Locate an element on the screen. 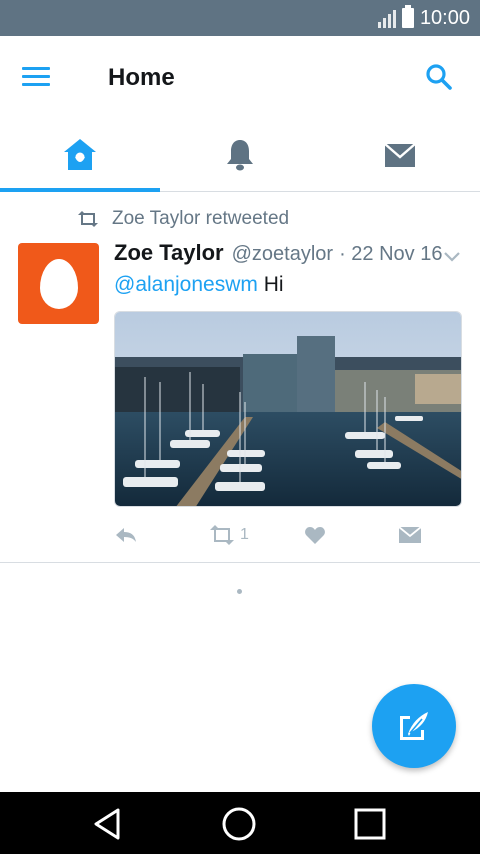 The image size is (480, 854). menu-icon is located at coordinates (42, 77).